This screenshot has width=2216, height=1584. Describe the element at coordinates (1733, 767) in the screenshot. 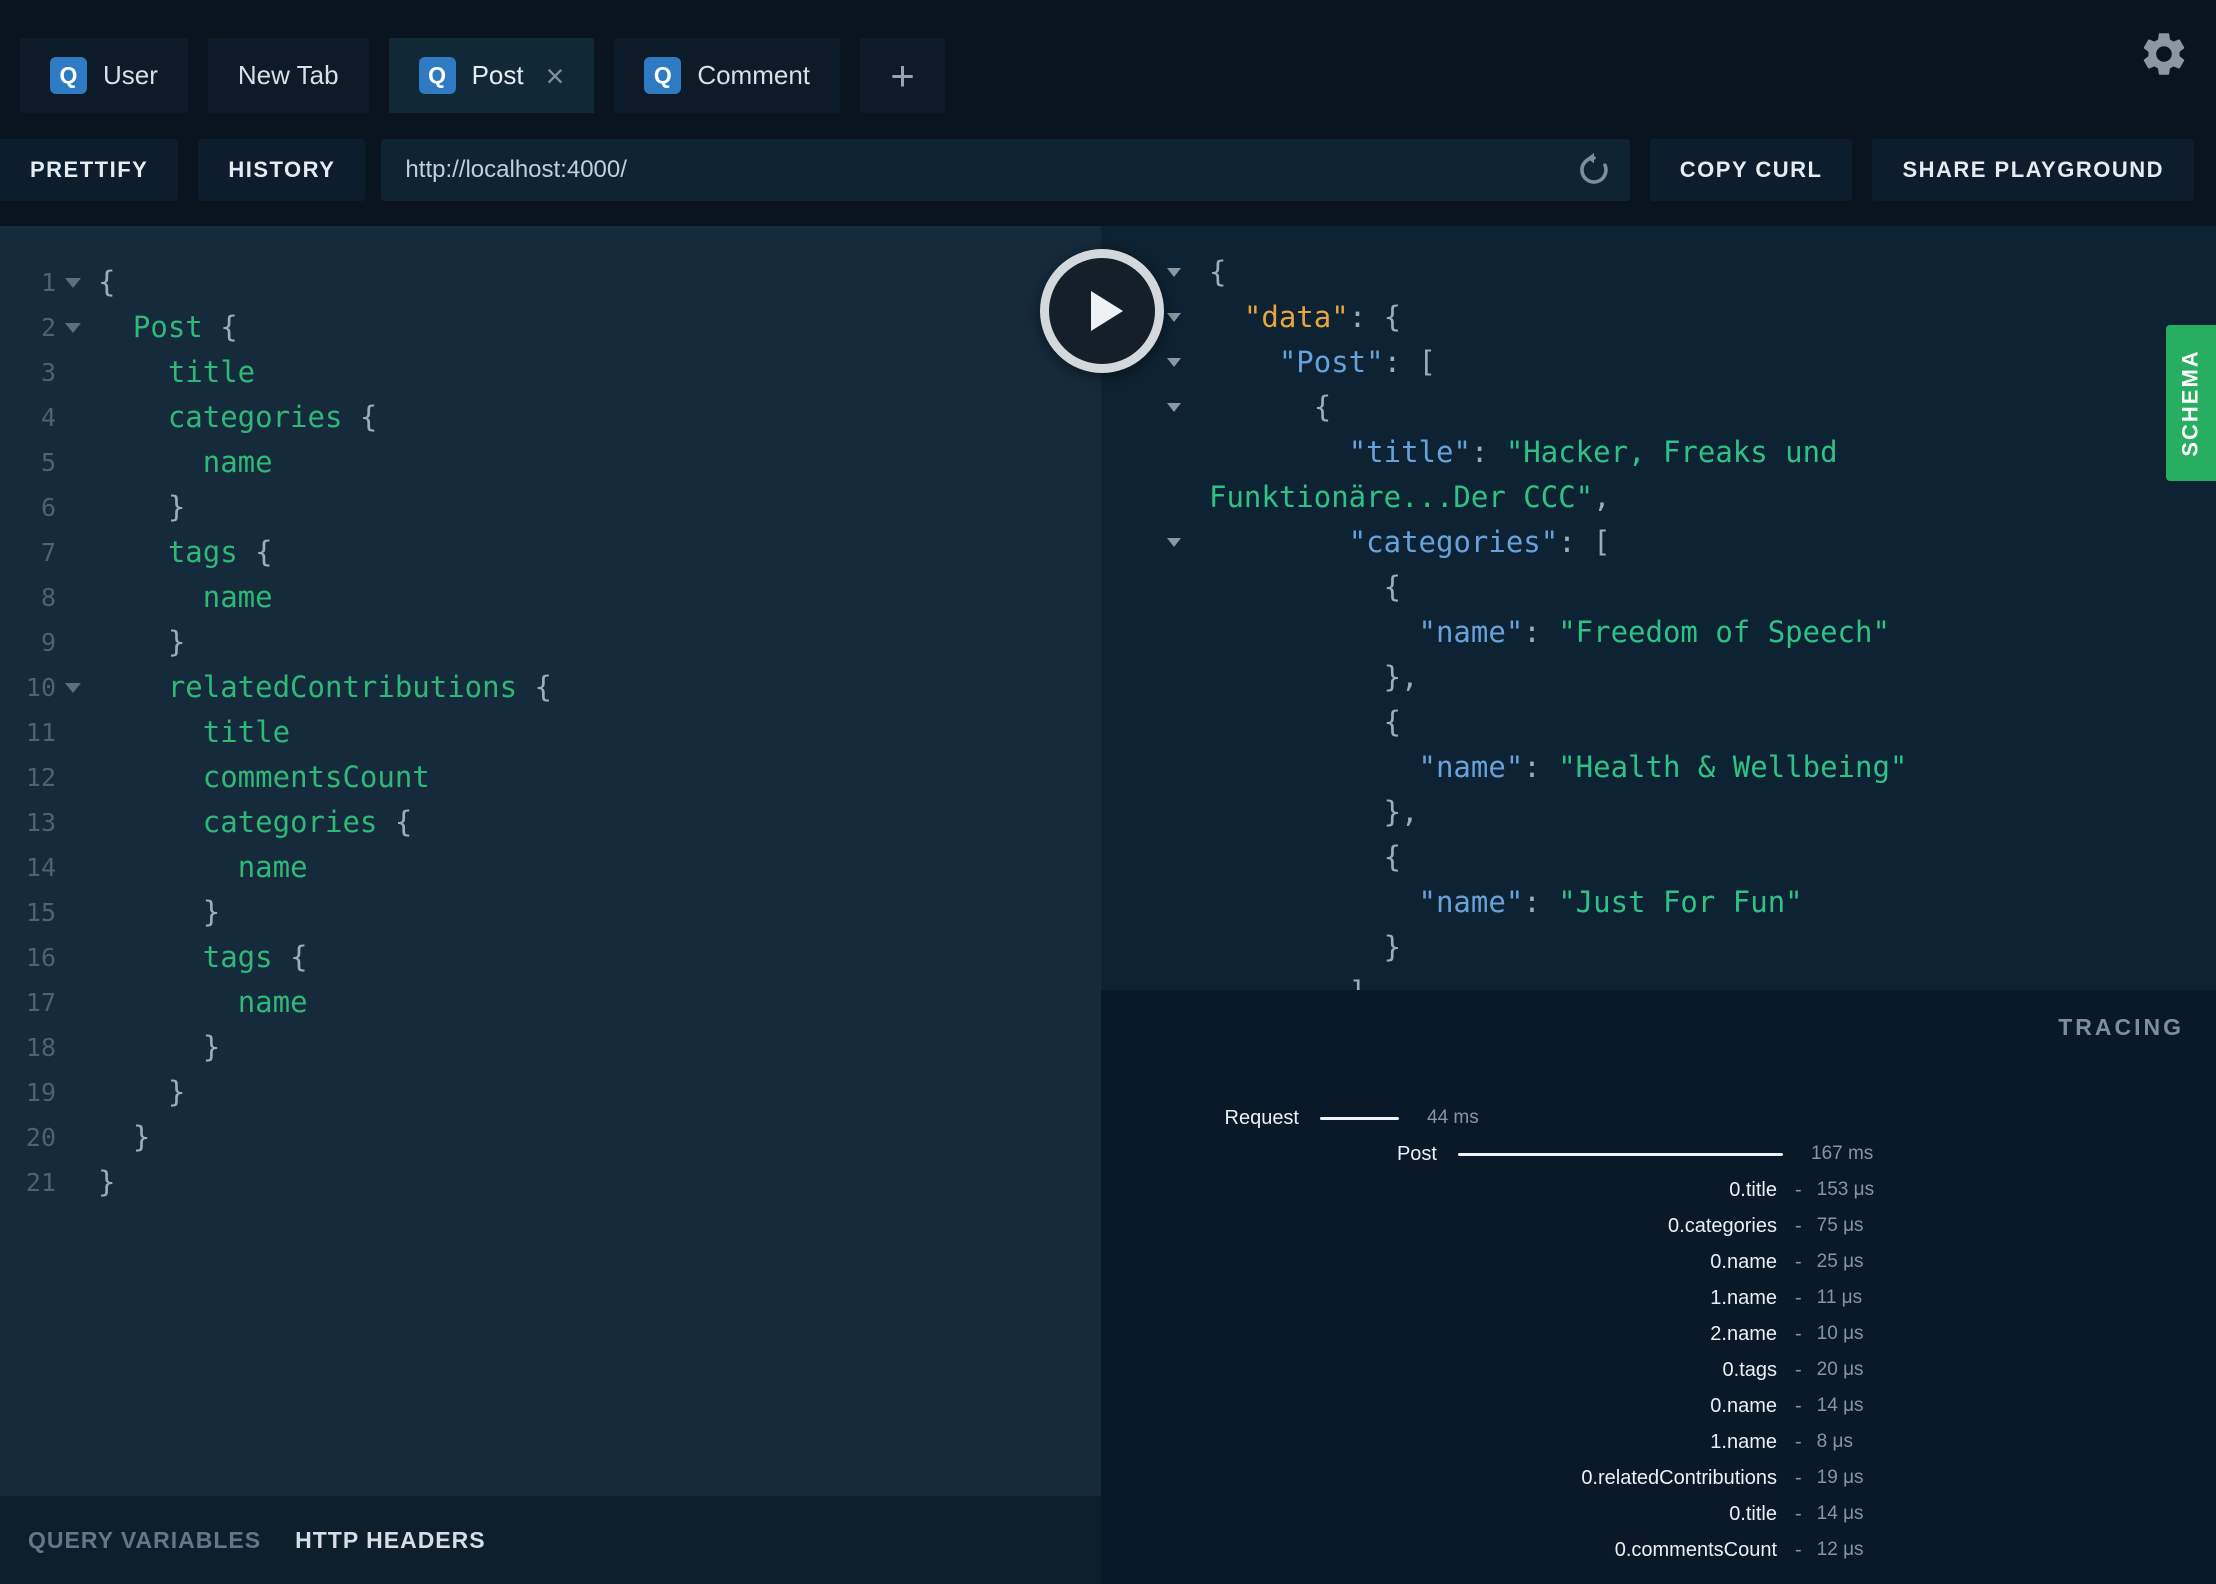

I see `token: "Health & Wellbeing"` at that location.